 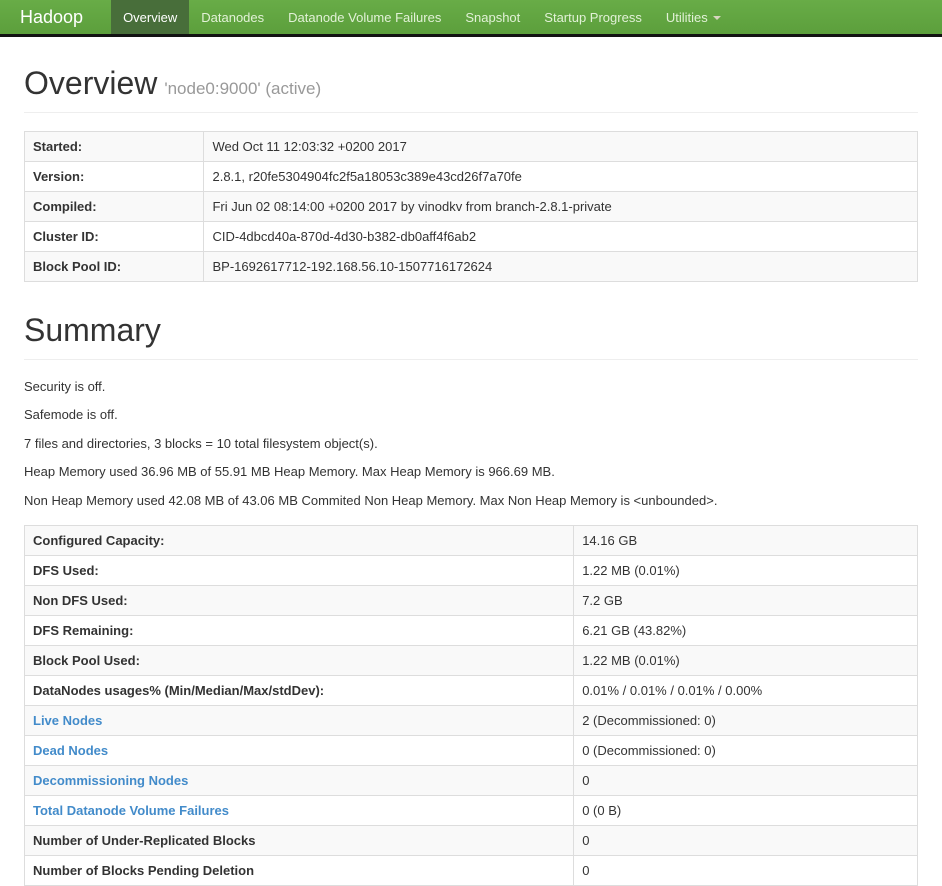 I want to click on nav-item-datanode-volume-failures: Datanode Volume Failures, so click(x=364, y=17).